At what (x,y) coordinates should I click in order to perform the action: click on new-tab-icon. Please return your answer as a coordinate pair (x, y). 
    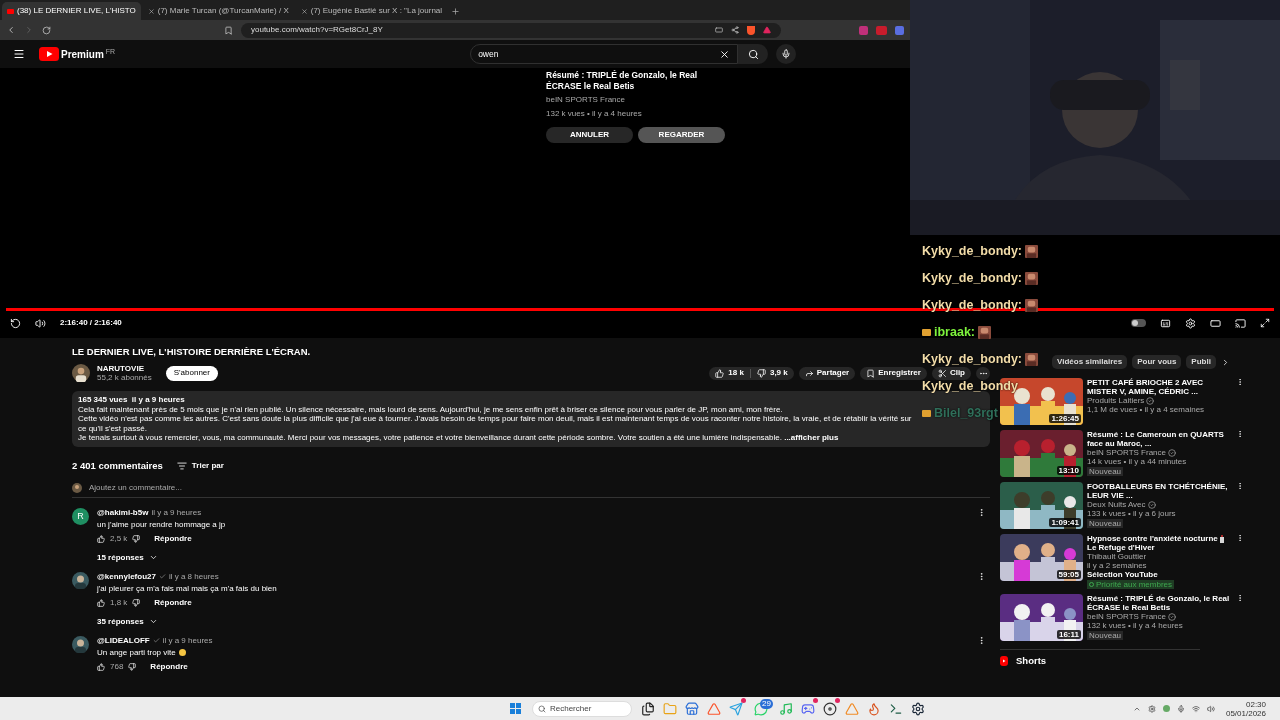
    Looking at the image, I should click on (456, 11).